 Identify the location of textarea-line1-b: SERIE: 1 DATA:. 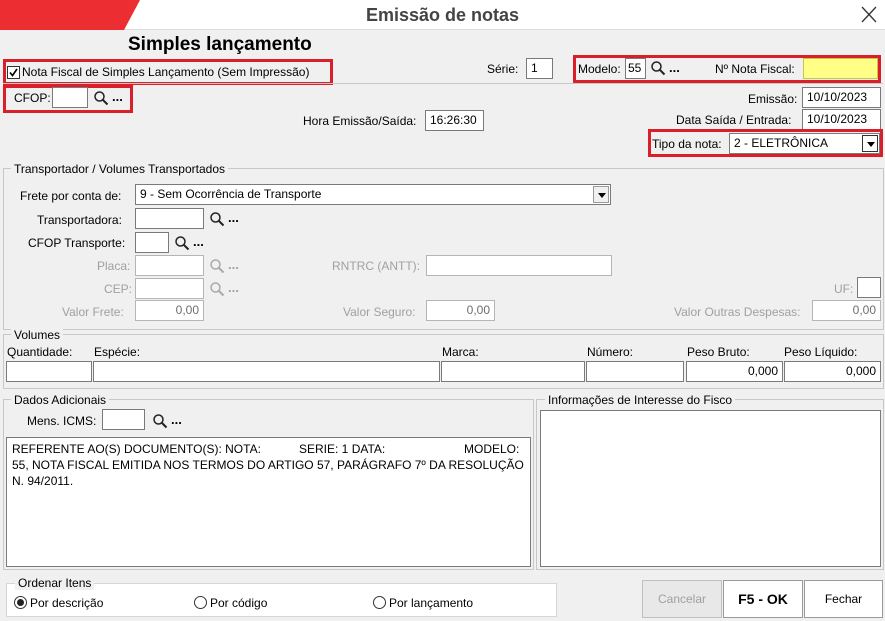
(342, 449).